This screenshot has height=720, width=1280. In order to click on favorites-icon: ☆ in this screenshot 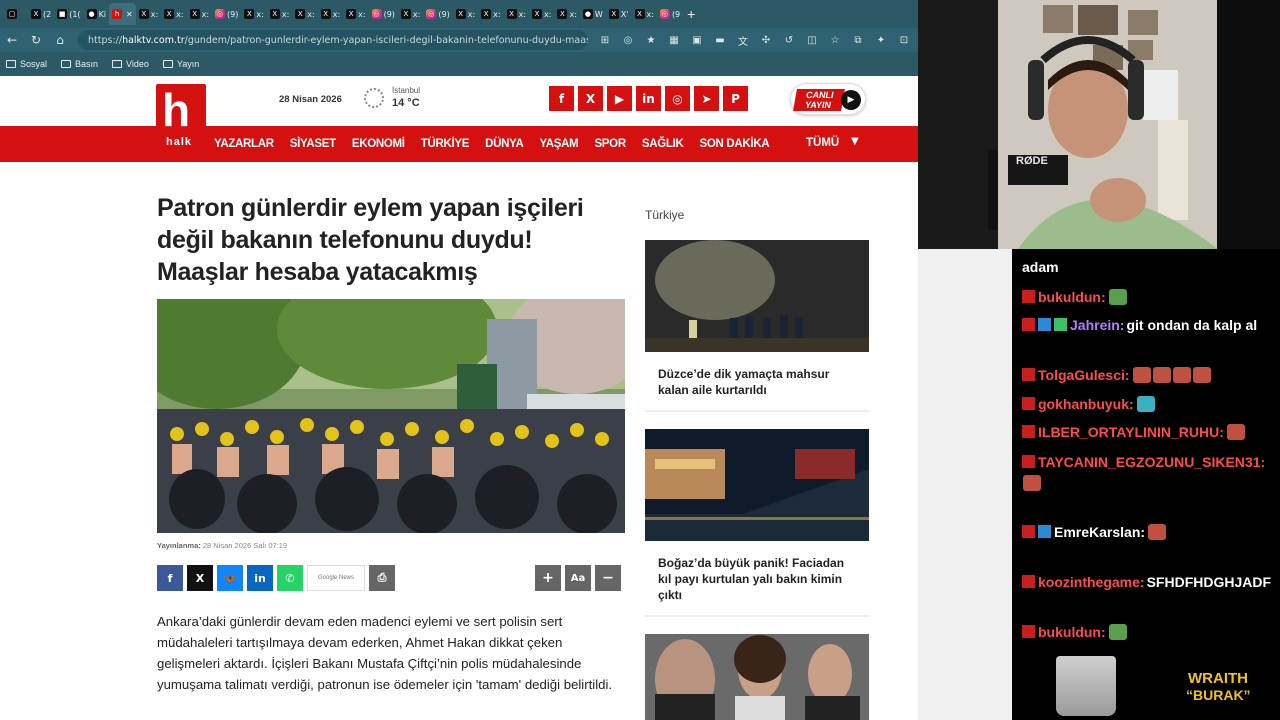, I will do `click(835, 40)`.